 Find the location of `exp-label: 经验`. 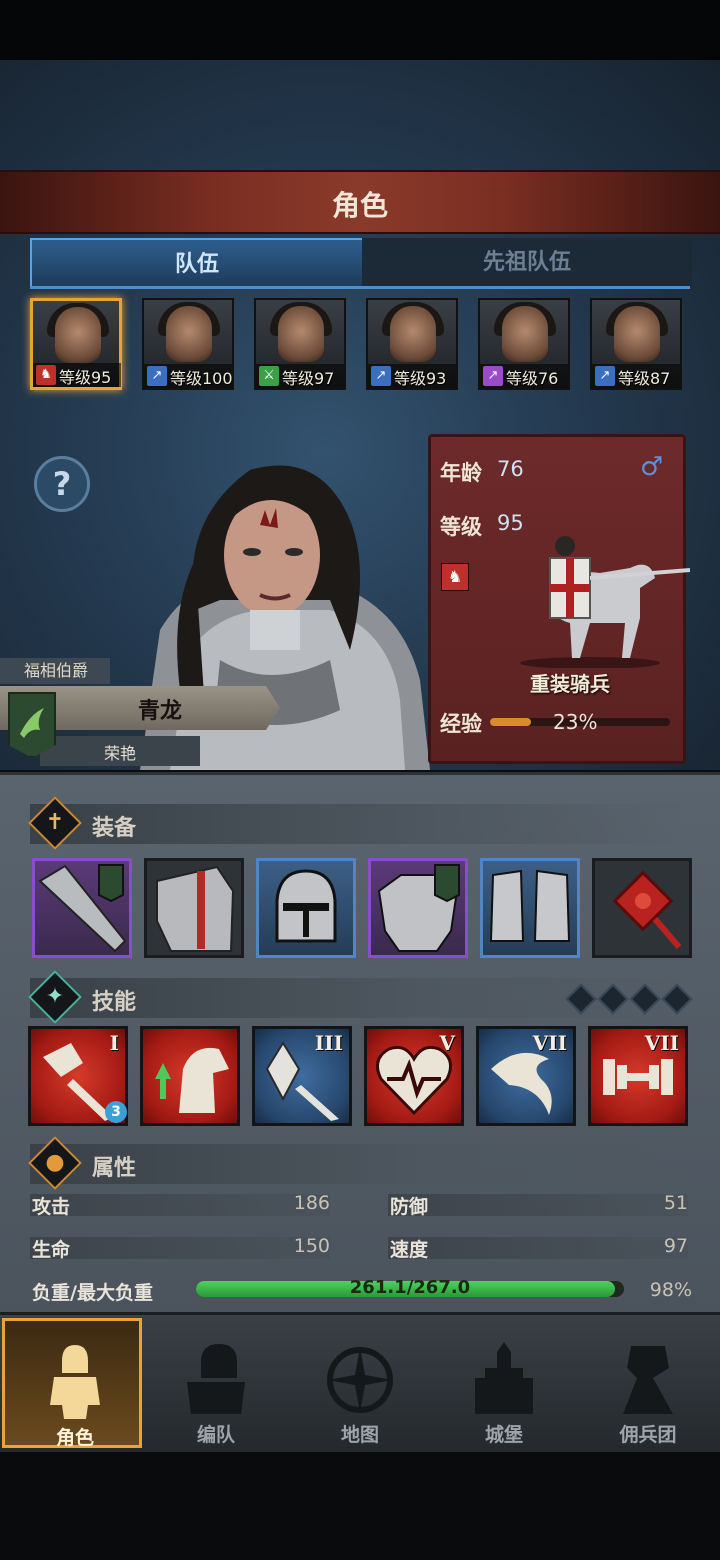

exp-label: 经验 is located at coordinates (461, 724).